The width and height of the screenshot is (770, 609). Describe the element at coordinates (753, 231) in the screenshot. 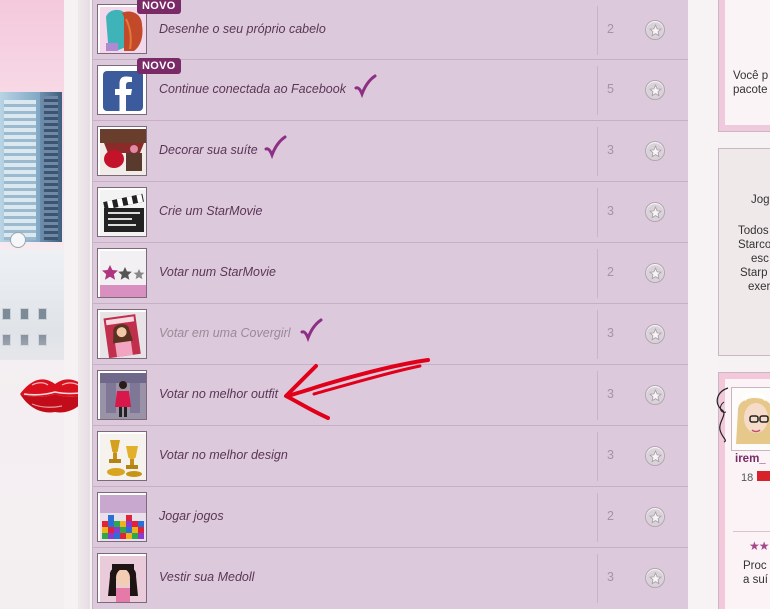

I see `info-text: Todos` at that location.